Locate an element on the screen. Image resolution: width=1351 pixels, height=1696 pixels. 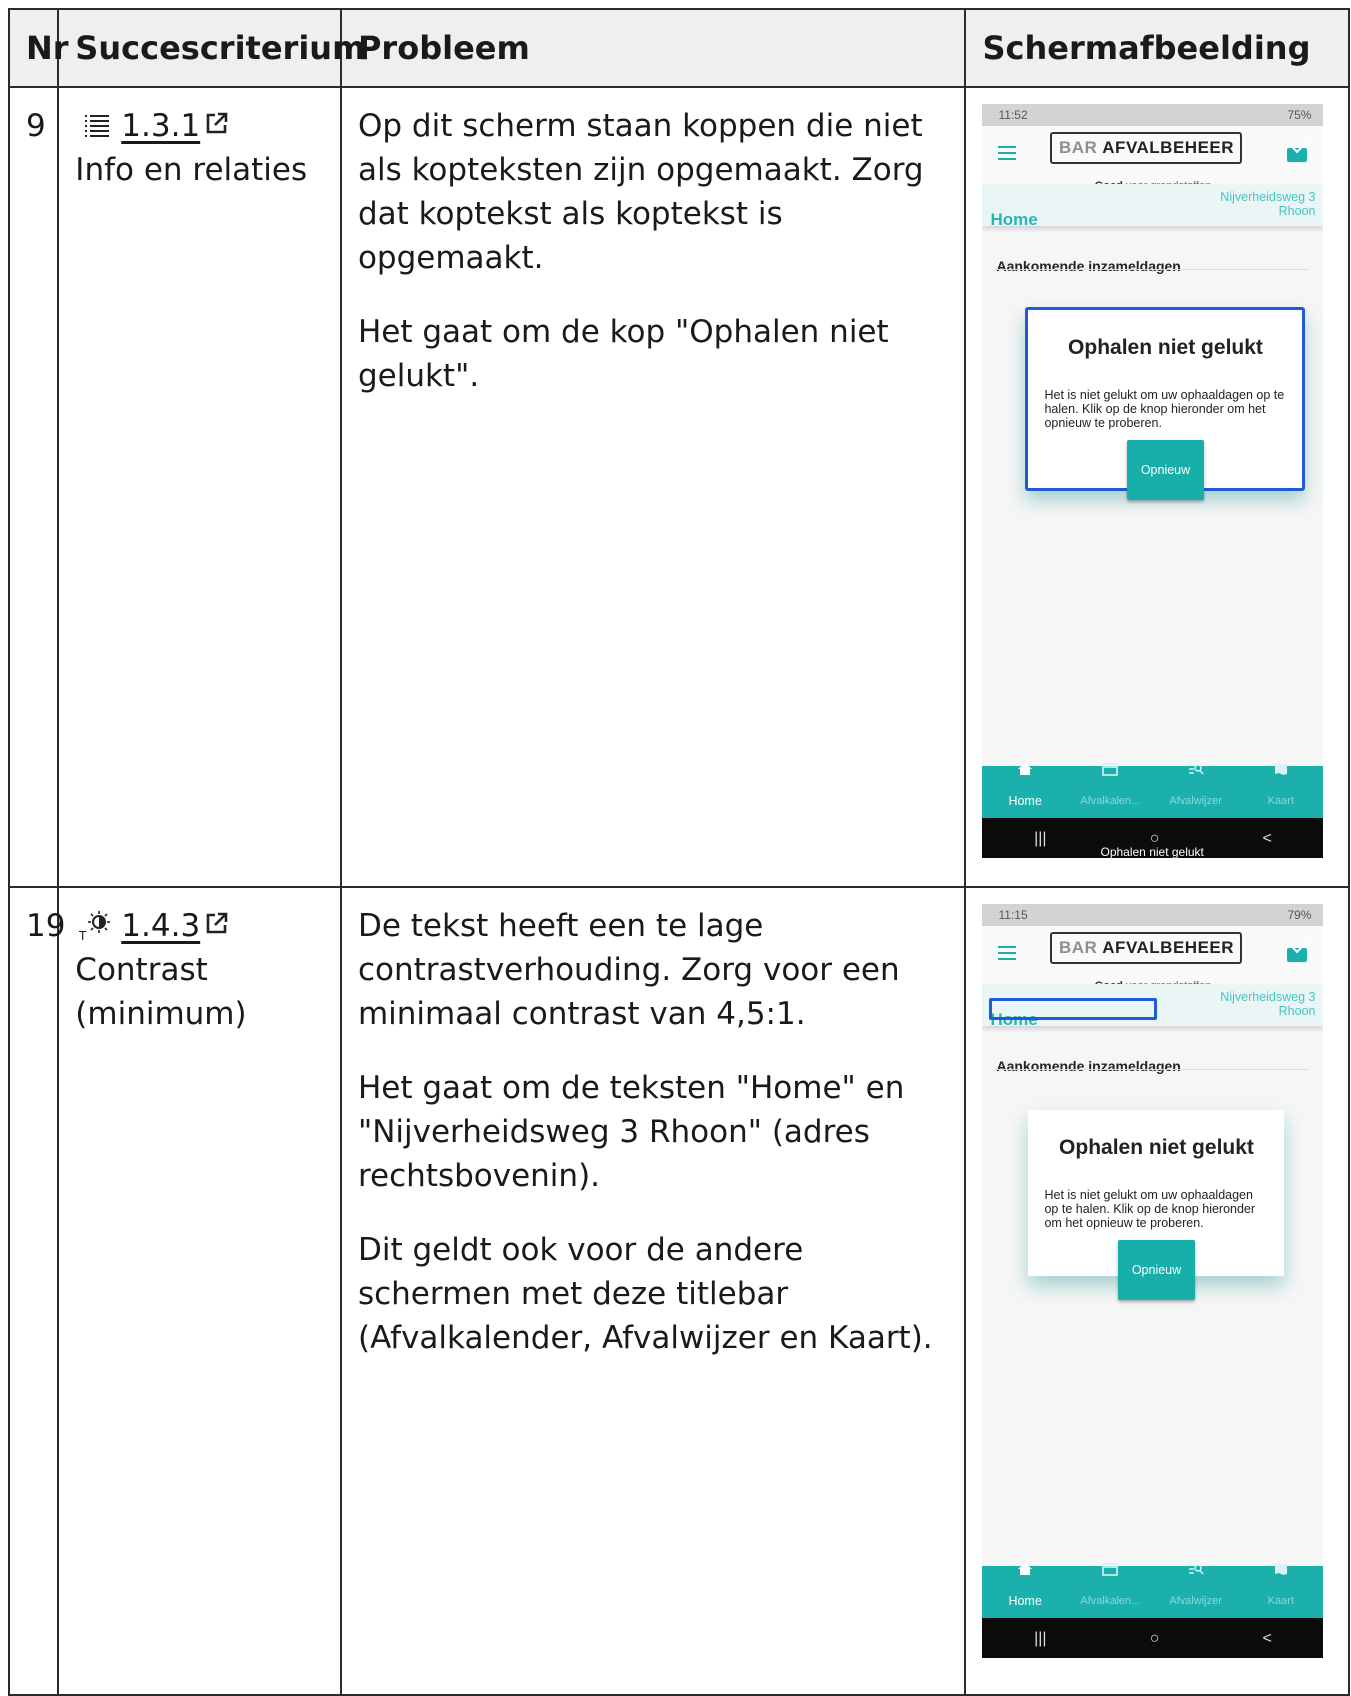
highlight-box is located at coordinates (1073, 1009).